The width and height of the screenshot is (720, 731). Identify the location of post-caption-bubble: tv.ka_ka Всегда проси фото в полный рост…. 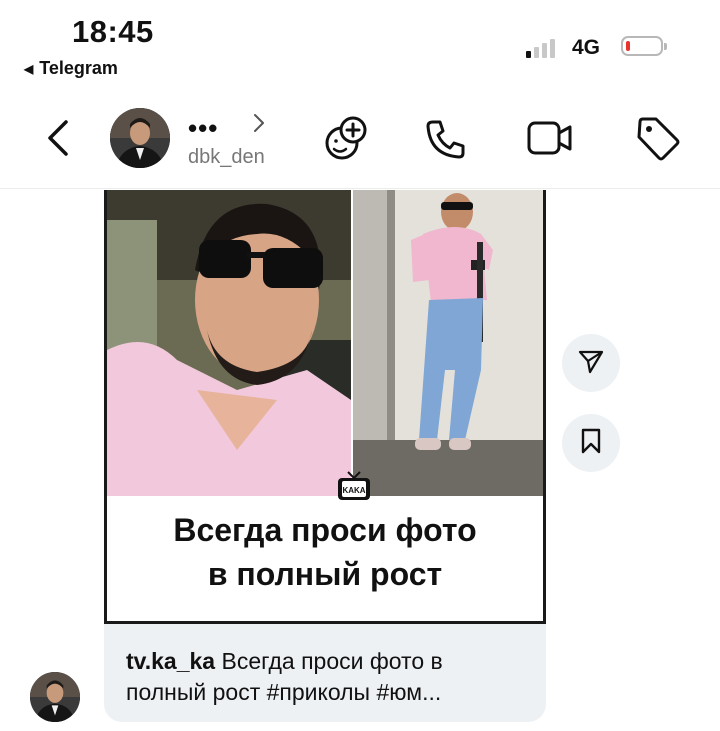
(325, 673).